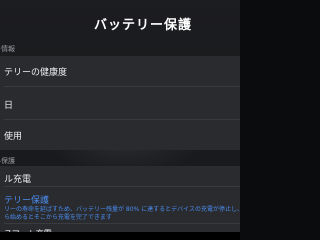 Image resolution: width=320 pixels, height=240 pixels. I want to click on row-usage-label: 使用, so click(13, 137).